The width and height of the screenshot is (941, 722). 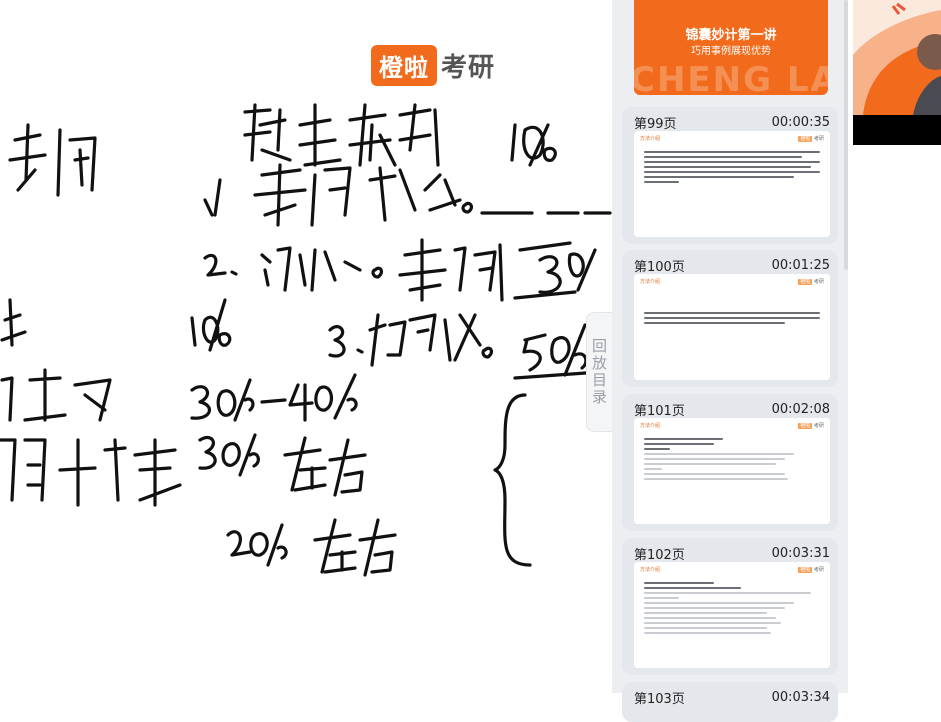 I want to click on playback-catalog-label: 回放目录, so click(x=599, y=372).